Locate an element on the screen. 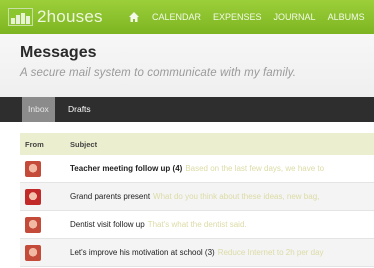  main-nav: CALENDAR EXPENSES JOURNAL ALBUMS is located at coordinates (246, 17).